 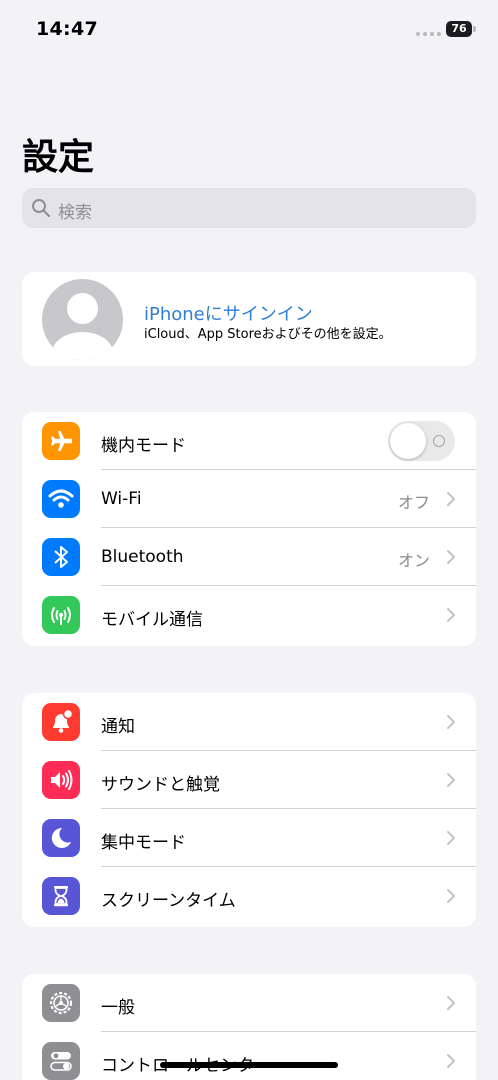 I want to click on bluetooth-icon, so click(x=61, y=557).